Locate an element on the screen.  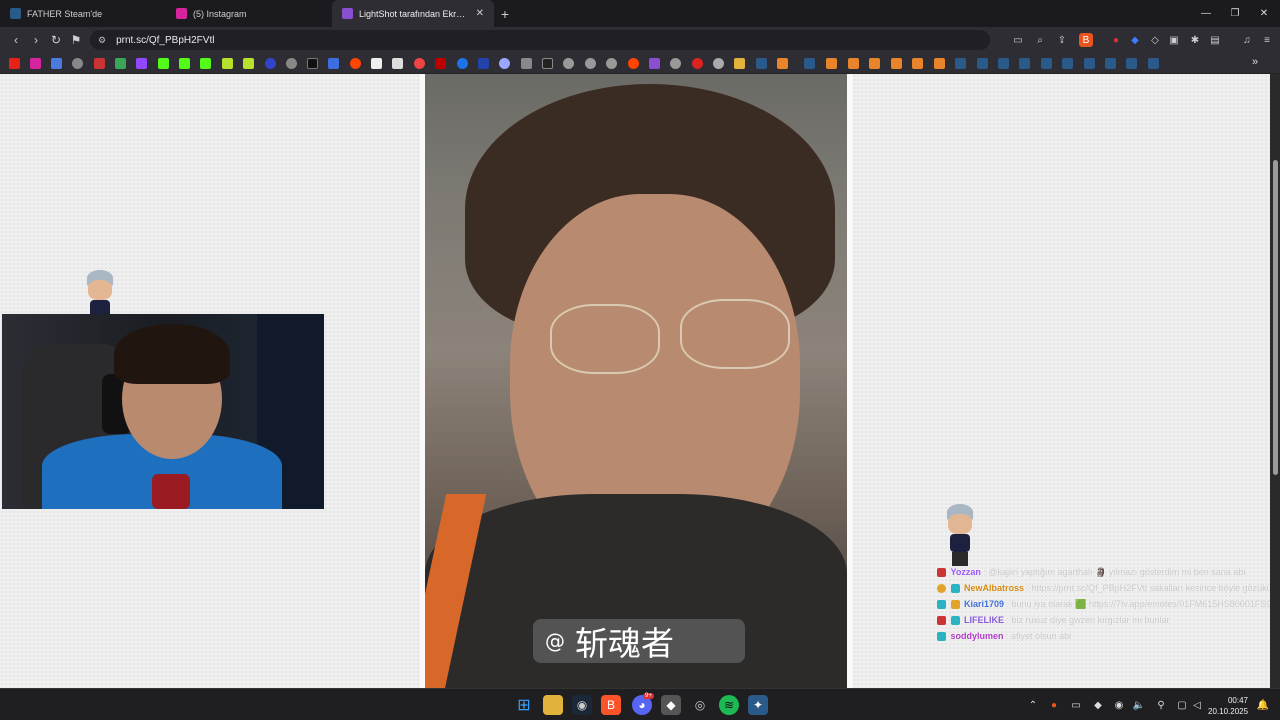
scrollbar-thumb is located at coordinates (1275, 317).